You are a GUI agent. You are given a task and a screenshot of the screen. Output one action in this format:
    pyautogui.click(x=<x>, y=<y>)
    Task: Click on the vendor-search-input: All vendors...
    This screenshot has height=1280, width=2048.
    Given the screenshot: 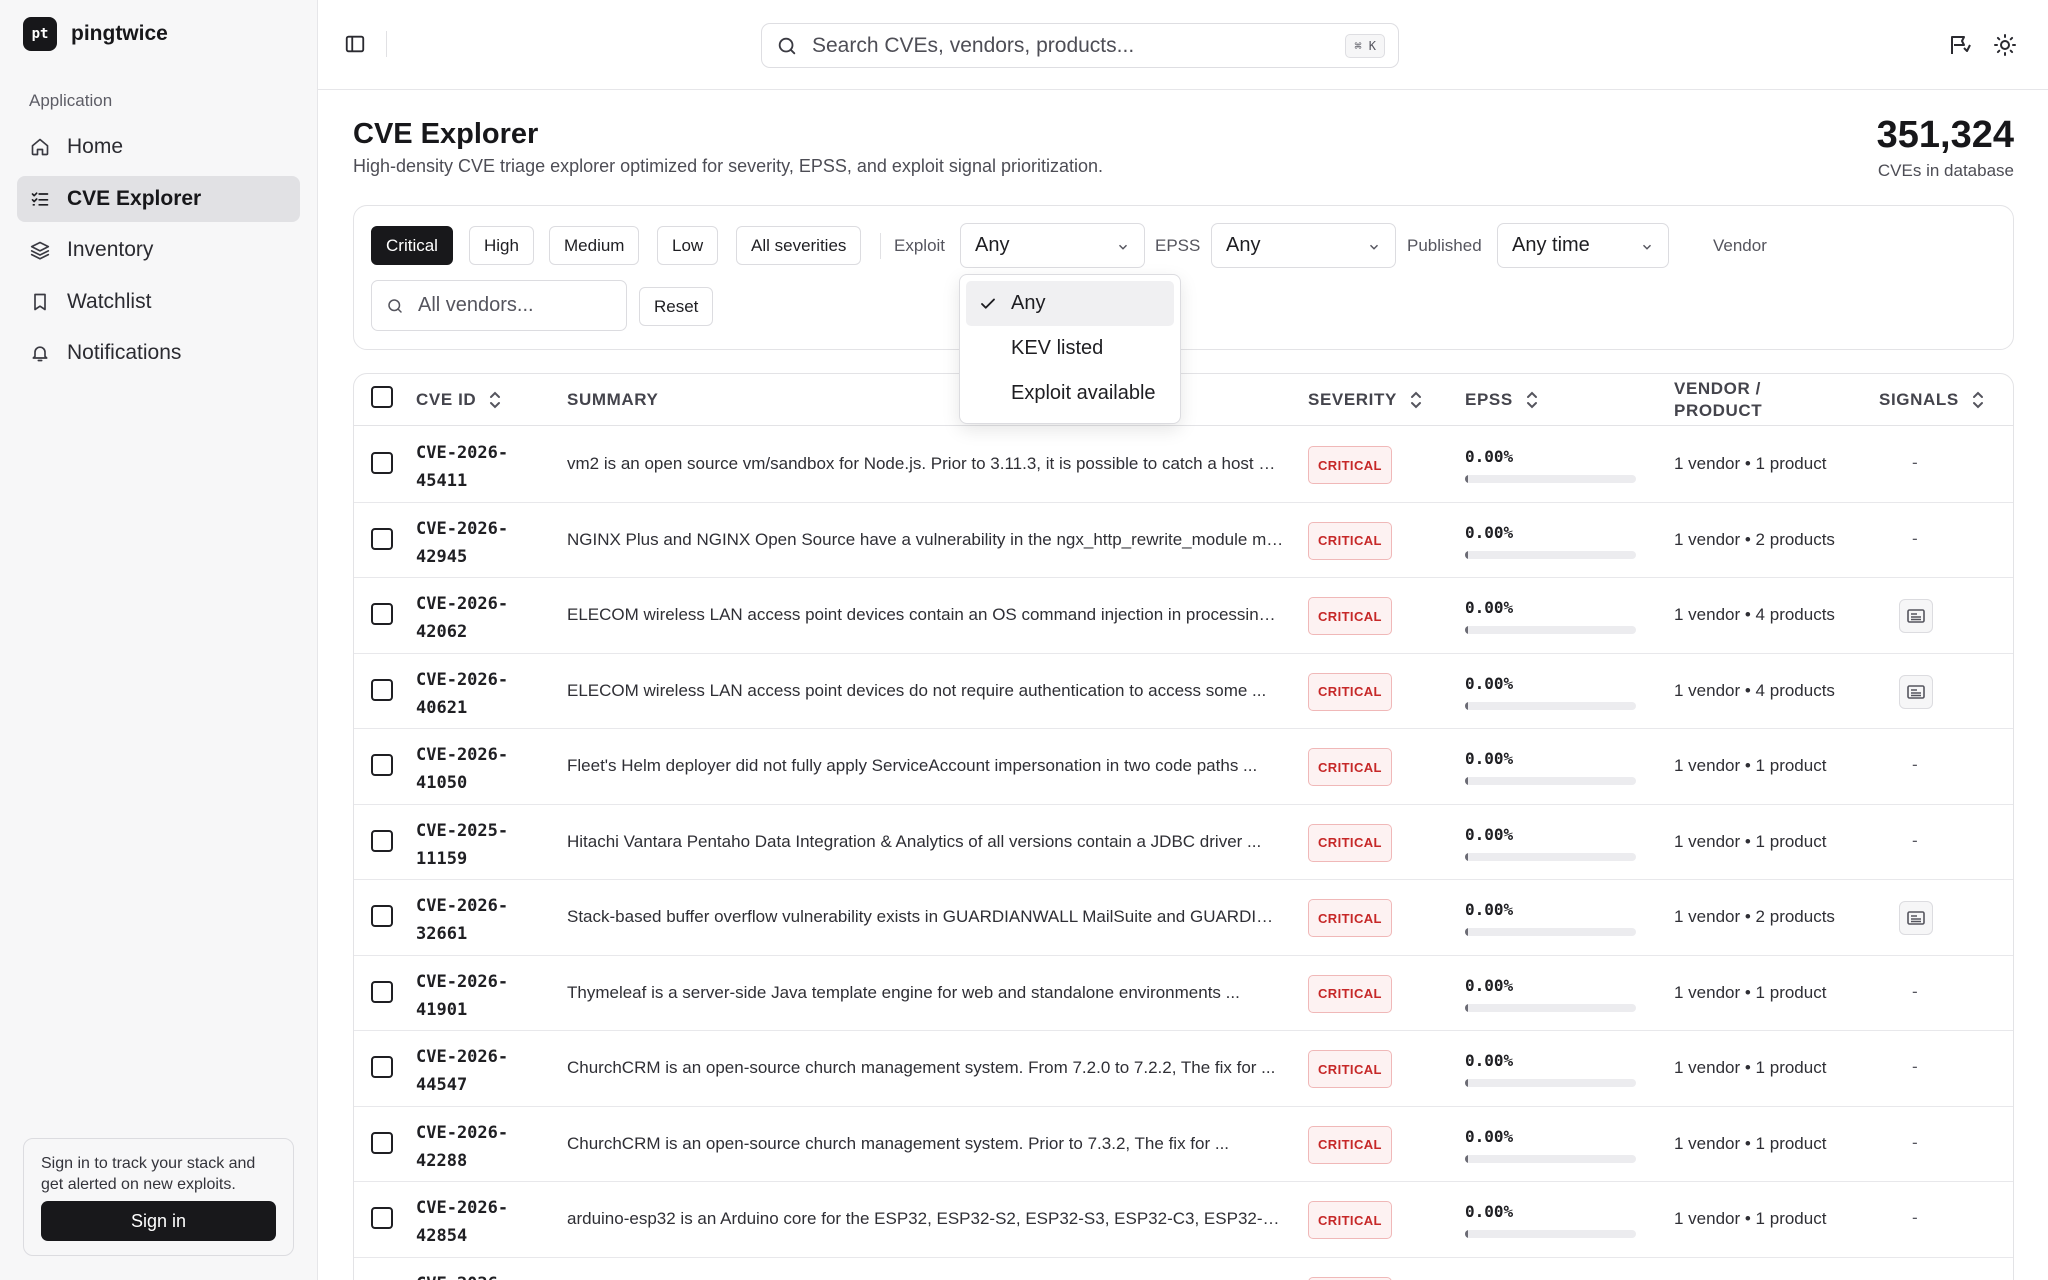 What is the action you would take?
    pyautogui.click(x=499, y=305)
    